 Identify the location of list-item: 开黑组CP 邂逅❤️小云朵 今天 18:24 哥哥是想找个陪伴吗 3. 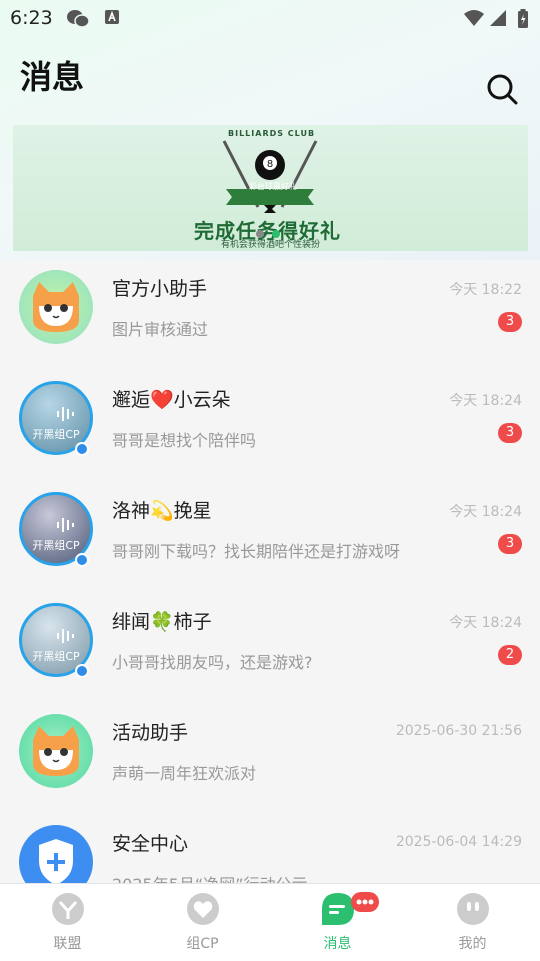
(270, 426).